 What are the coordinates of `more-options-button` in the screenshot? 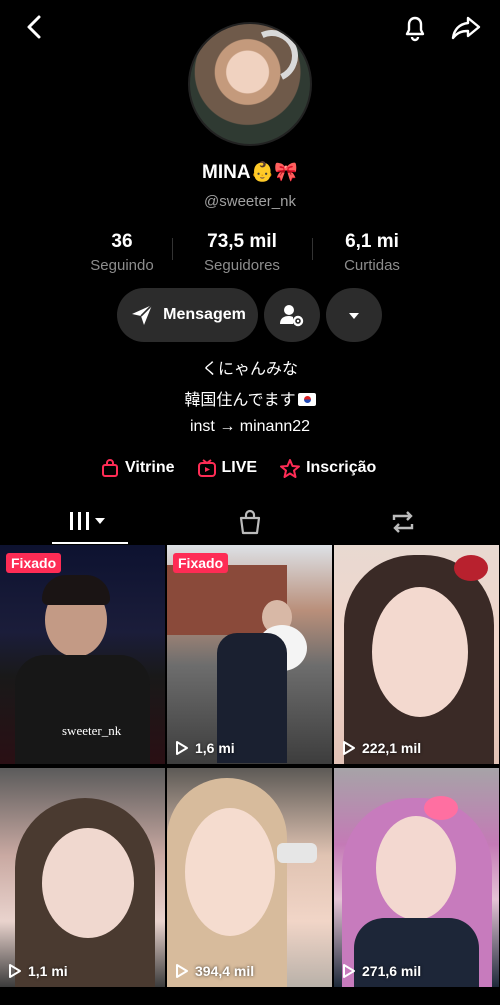 It's located at (354, 315).